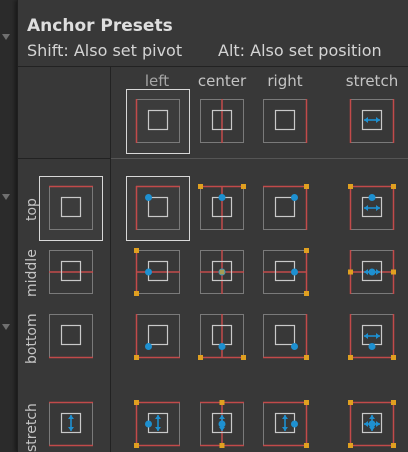 The image size is (408, 452). What do you see at coordinates (105, 50) in the screenshot?
I see `shift-hint: Shift: Also set pivot` at bounding box center [105, 50].